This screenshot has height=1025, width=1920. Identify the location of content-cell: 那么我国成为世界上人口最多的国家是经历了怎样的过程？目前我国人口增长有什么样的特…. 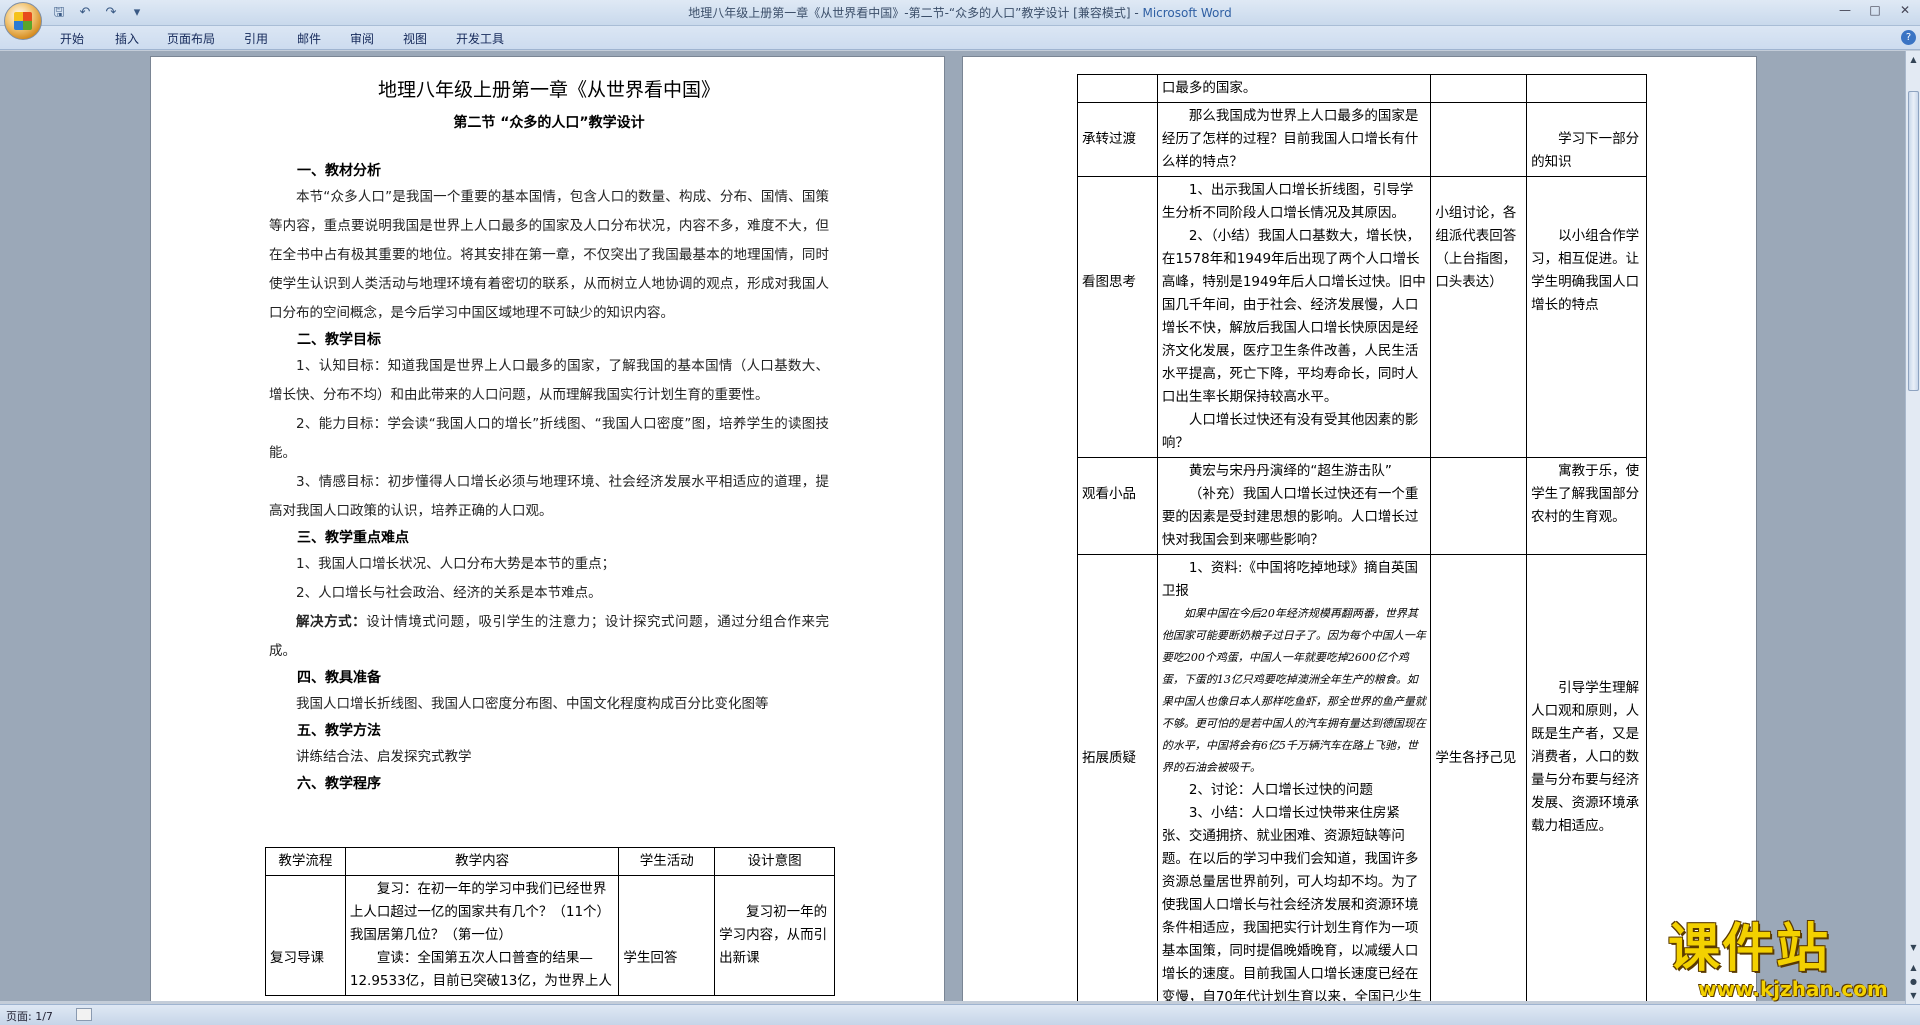
(1294, 139).